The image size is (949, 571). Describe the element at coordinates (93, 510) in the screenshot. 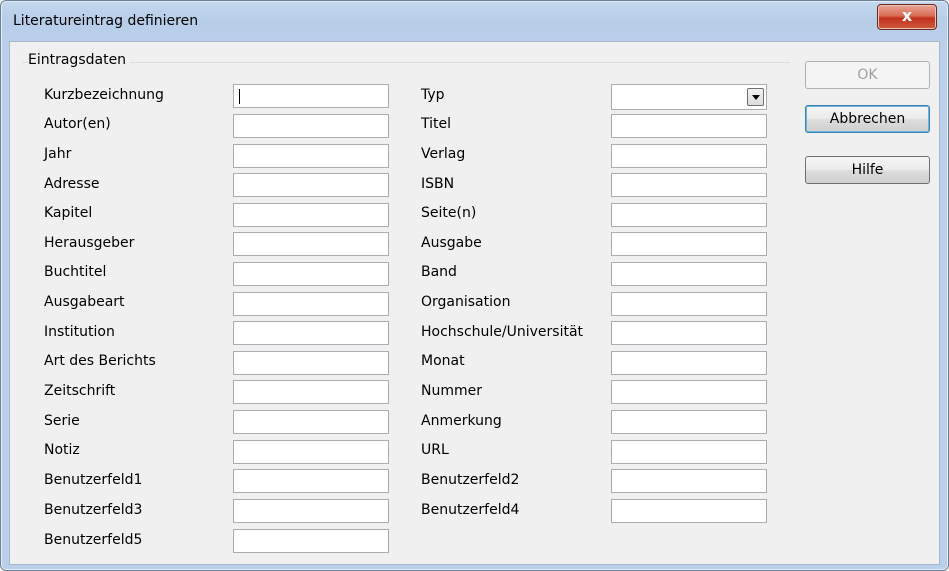

I see `label-benutzerfeld3: Benutzerfeld3` at that location.